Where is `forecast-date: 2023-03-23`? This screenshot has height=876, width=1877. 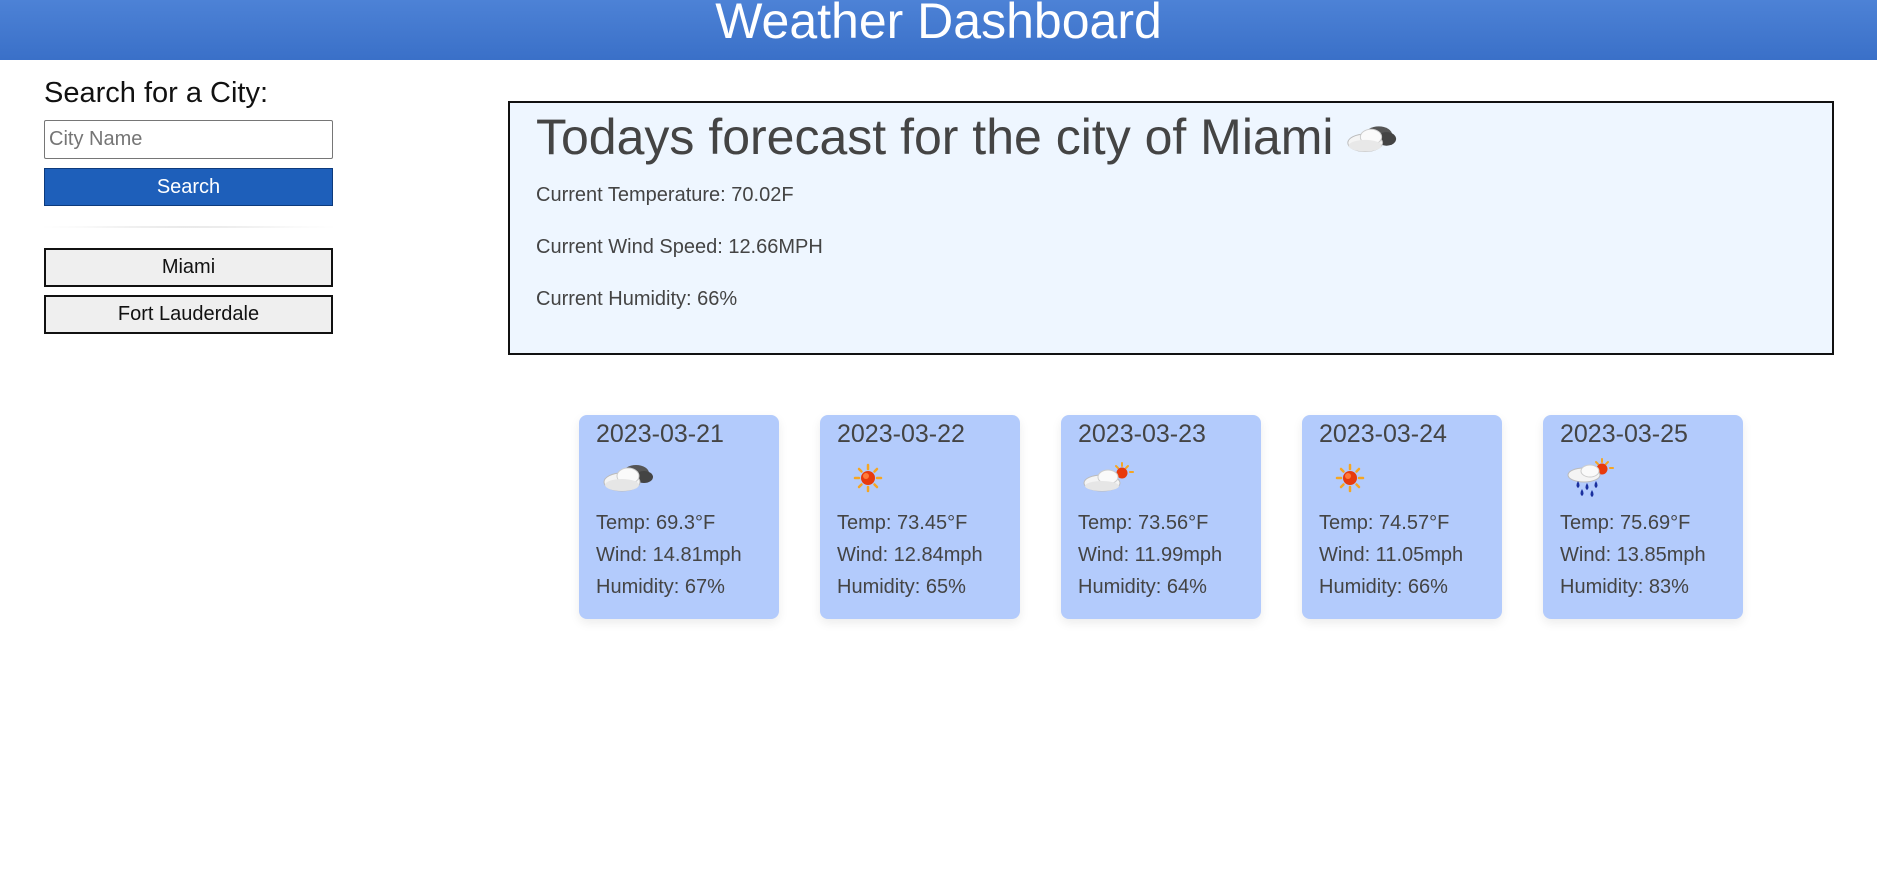
forecast-date: 2023-03-23 is located at coordinates (1142, 434).